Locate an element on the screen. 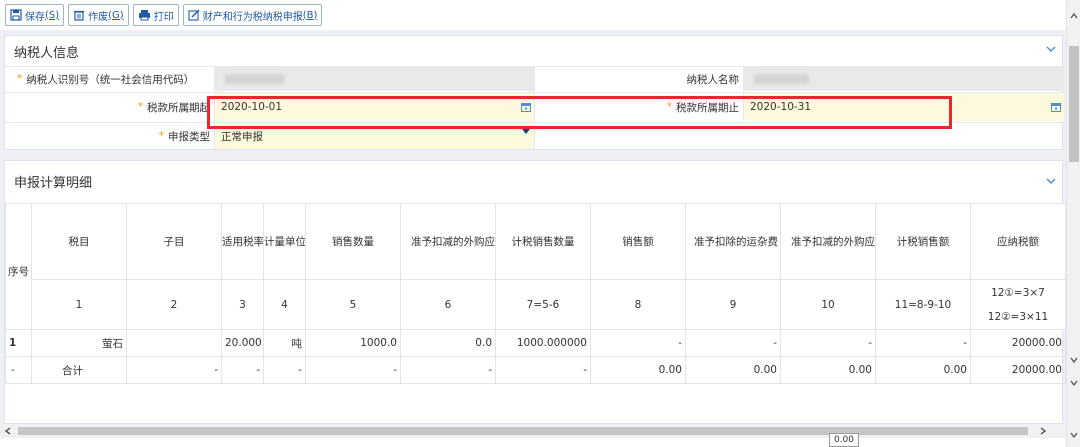 This screenshot has height=447, width=1080. deduct-qty-cell: 0.0 is located at coordinates (448, 343).